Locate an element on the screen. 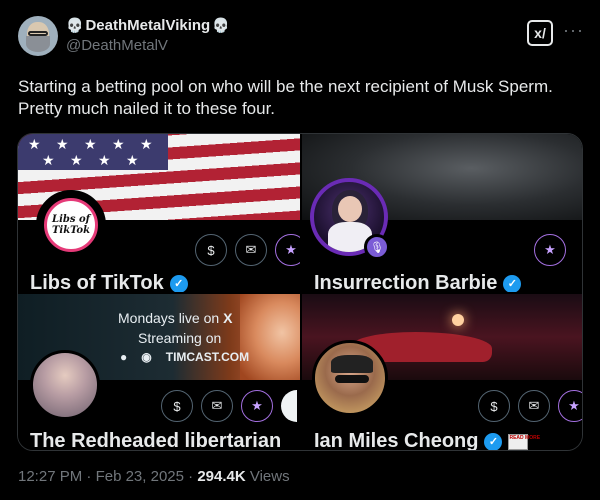 The image size is (600, 500). affiliate-badge: READ MORE is located at coordinates (524, 441).